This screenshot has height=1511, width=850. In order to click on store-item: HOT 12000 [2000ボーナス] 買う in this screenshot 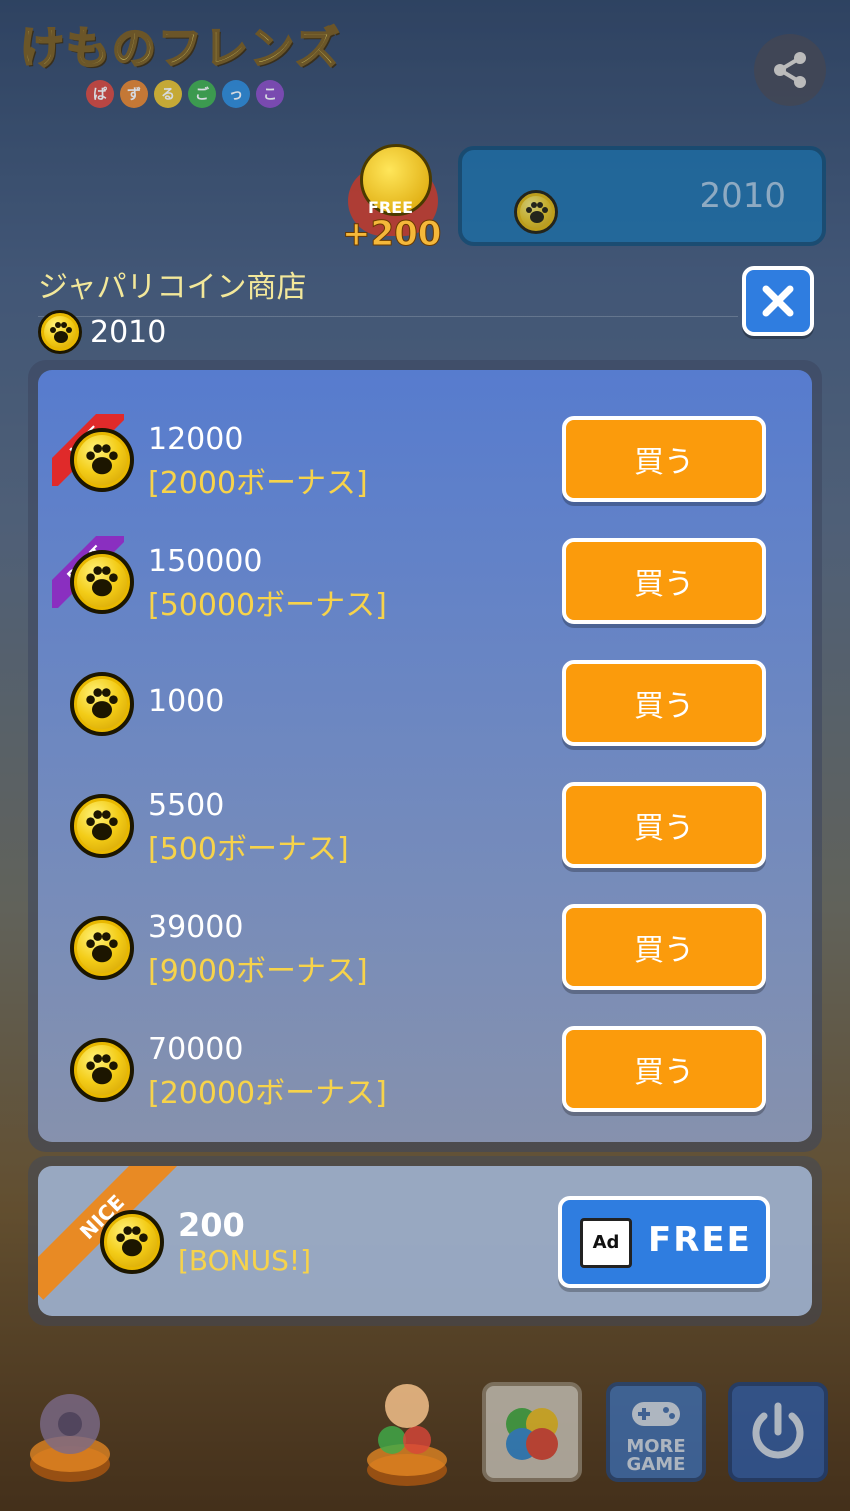, I will do `click(425, 449)`.